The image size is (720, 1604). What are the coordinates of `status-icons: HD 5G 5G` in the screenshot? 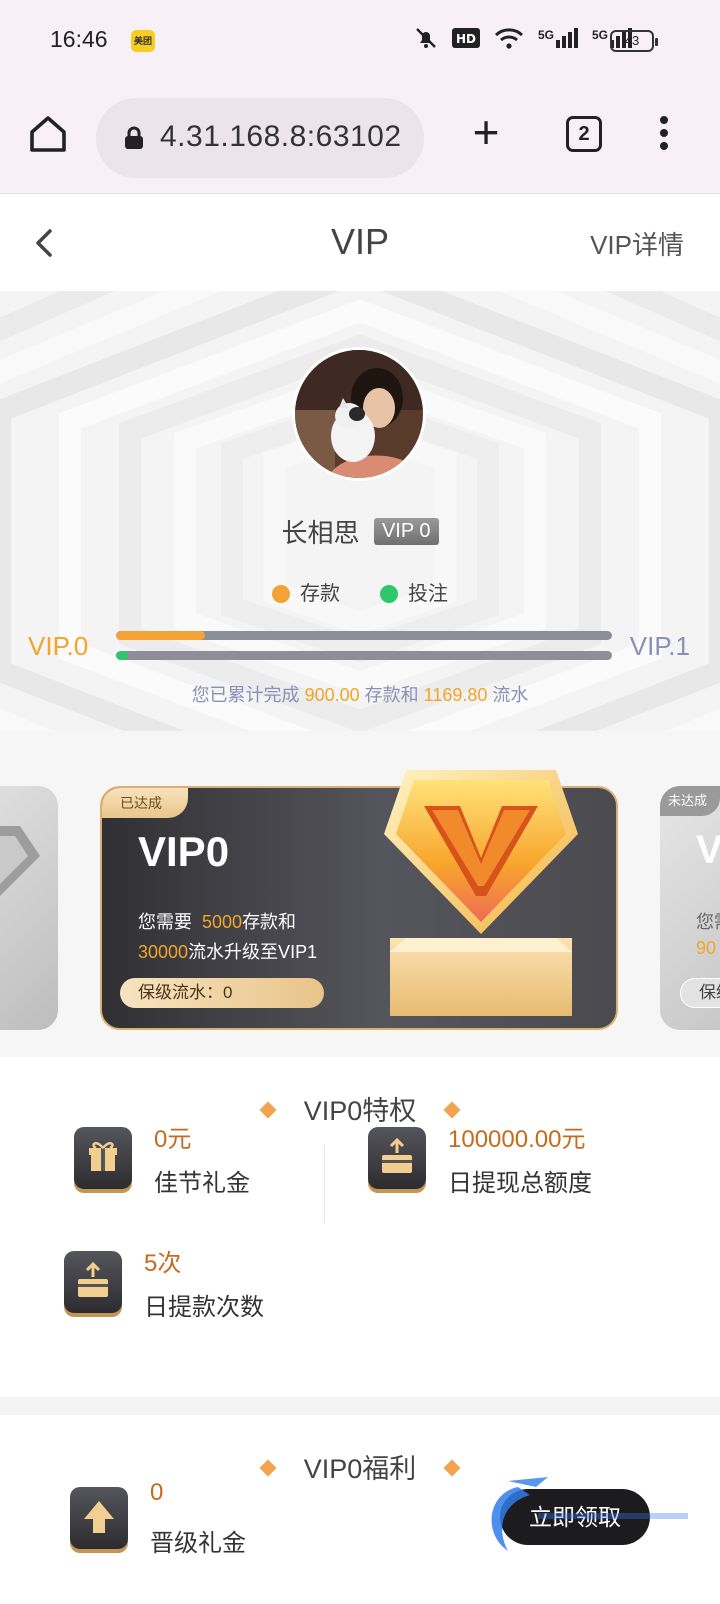 It's located at (523, 38).